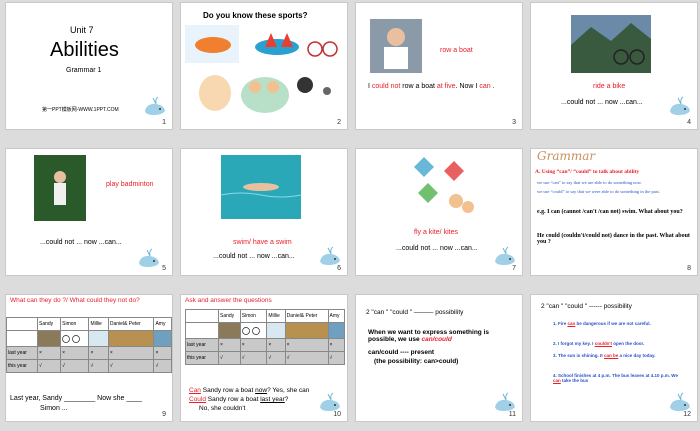 Image resolution: width=700 pixels, height=431 pixels. What do you see at coordinates (222, 408) in the screenshot?
I see `answer: No, she couldn't` at bounding box center [222, 408].